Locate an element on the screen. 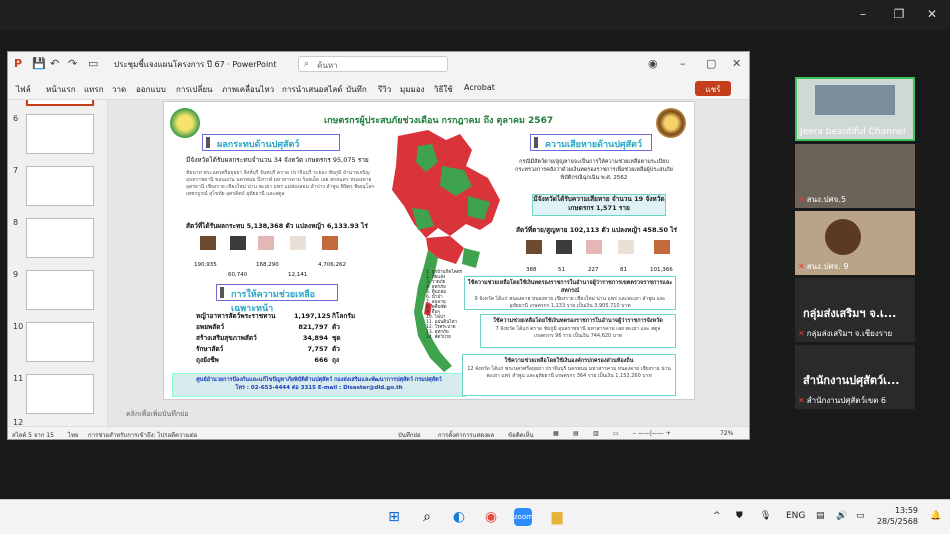 The width and height of the screenshot is (950, 534). slide-thumbnails: 6 7 8 9 10 11 12 is located at coordinates (58, 263).